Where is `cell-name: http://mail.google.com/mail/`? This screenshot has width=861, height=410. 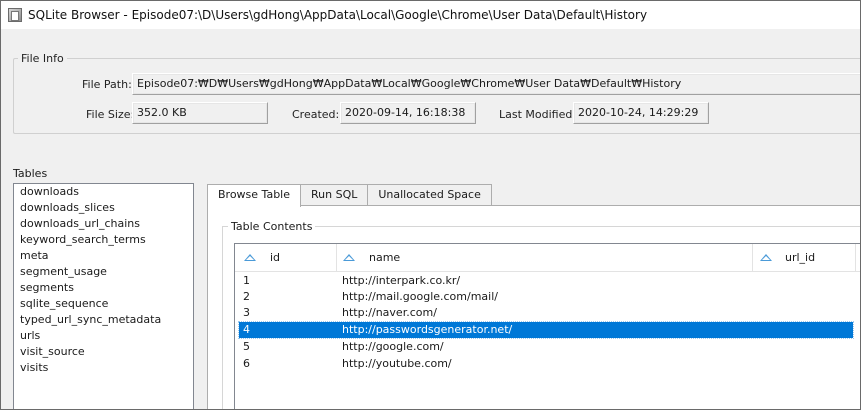
cell-name: http://mail.google.com/mail/ is located at coordinates (420, 296).